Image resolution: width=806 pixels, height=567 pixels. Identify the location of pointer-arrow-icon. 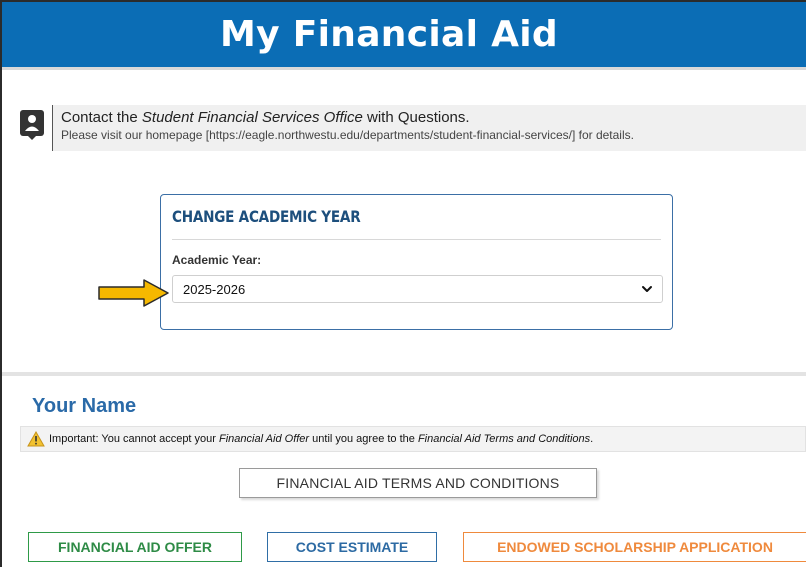
(133, 293).